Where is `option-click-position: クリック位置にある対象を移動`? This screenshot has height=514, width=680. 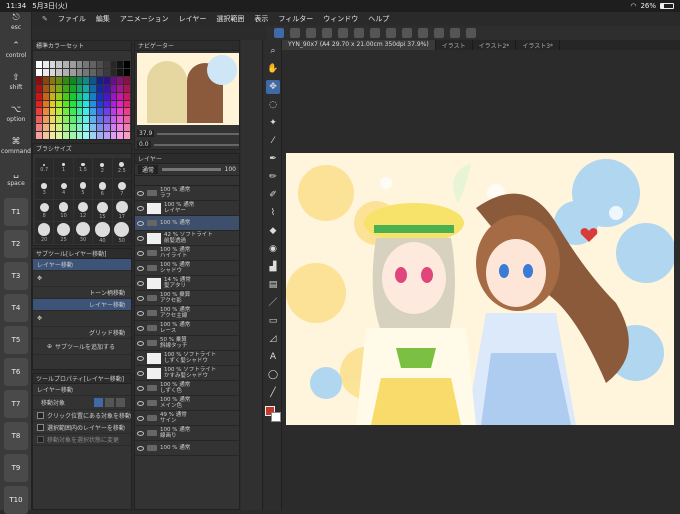
option-click-position: クリック位置にある対象を移動 is located at coordinates (82, 416).